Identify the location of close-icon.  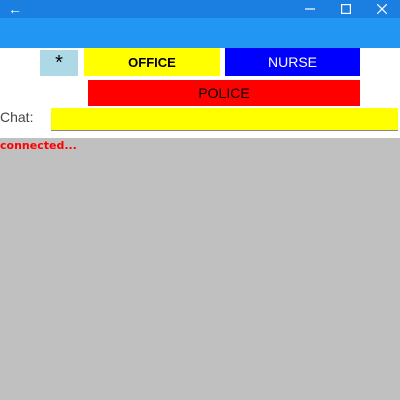
(382, 9).